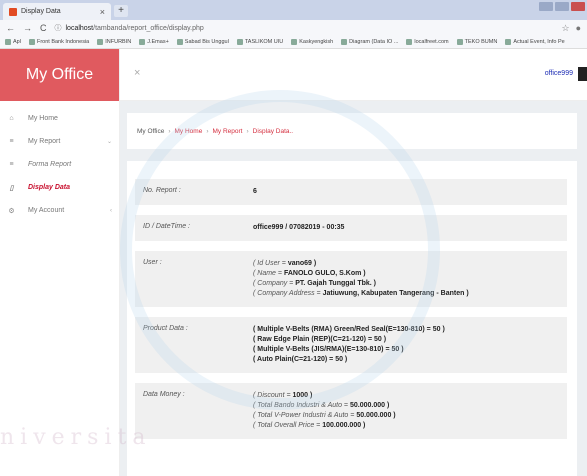 The width and height of the screenshot is (587, 476). I want to click on detail-line: ( Name = FANOLO GULO, S.Kom ), so click(406, 274).